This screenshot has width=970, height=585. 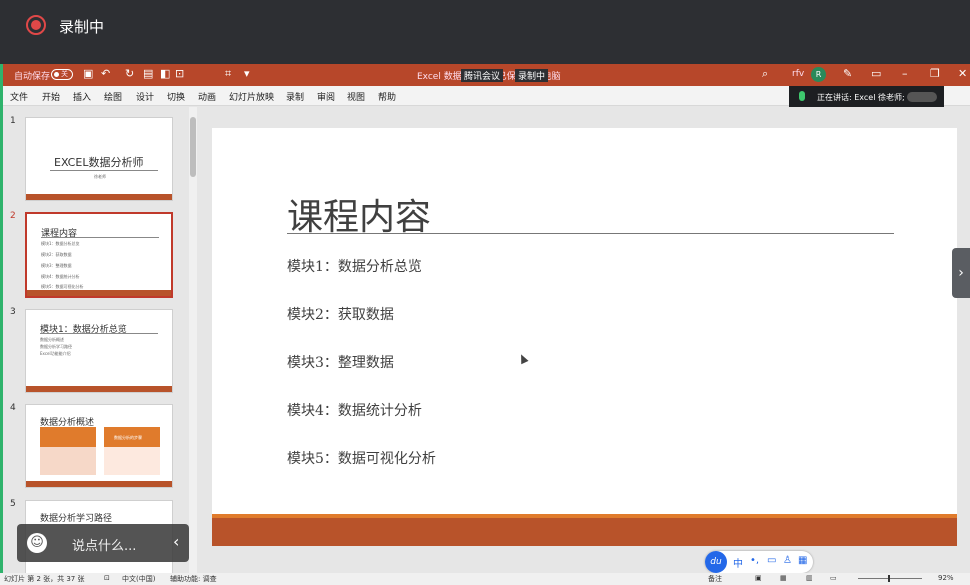 I want to click on sorter-view-icon: ▦, so click(x=783, y=578).